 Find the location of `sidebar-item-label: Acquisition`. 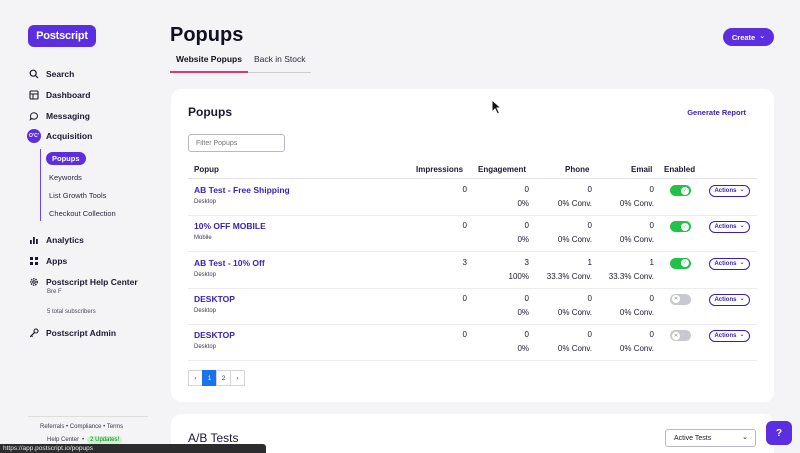

sidebar-item-label: Acquisition is located at coordinates (69, 136).